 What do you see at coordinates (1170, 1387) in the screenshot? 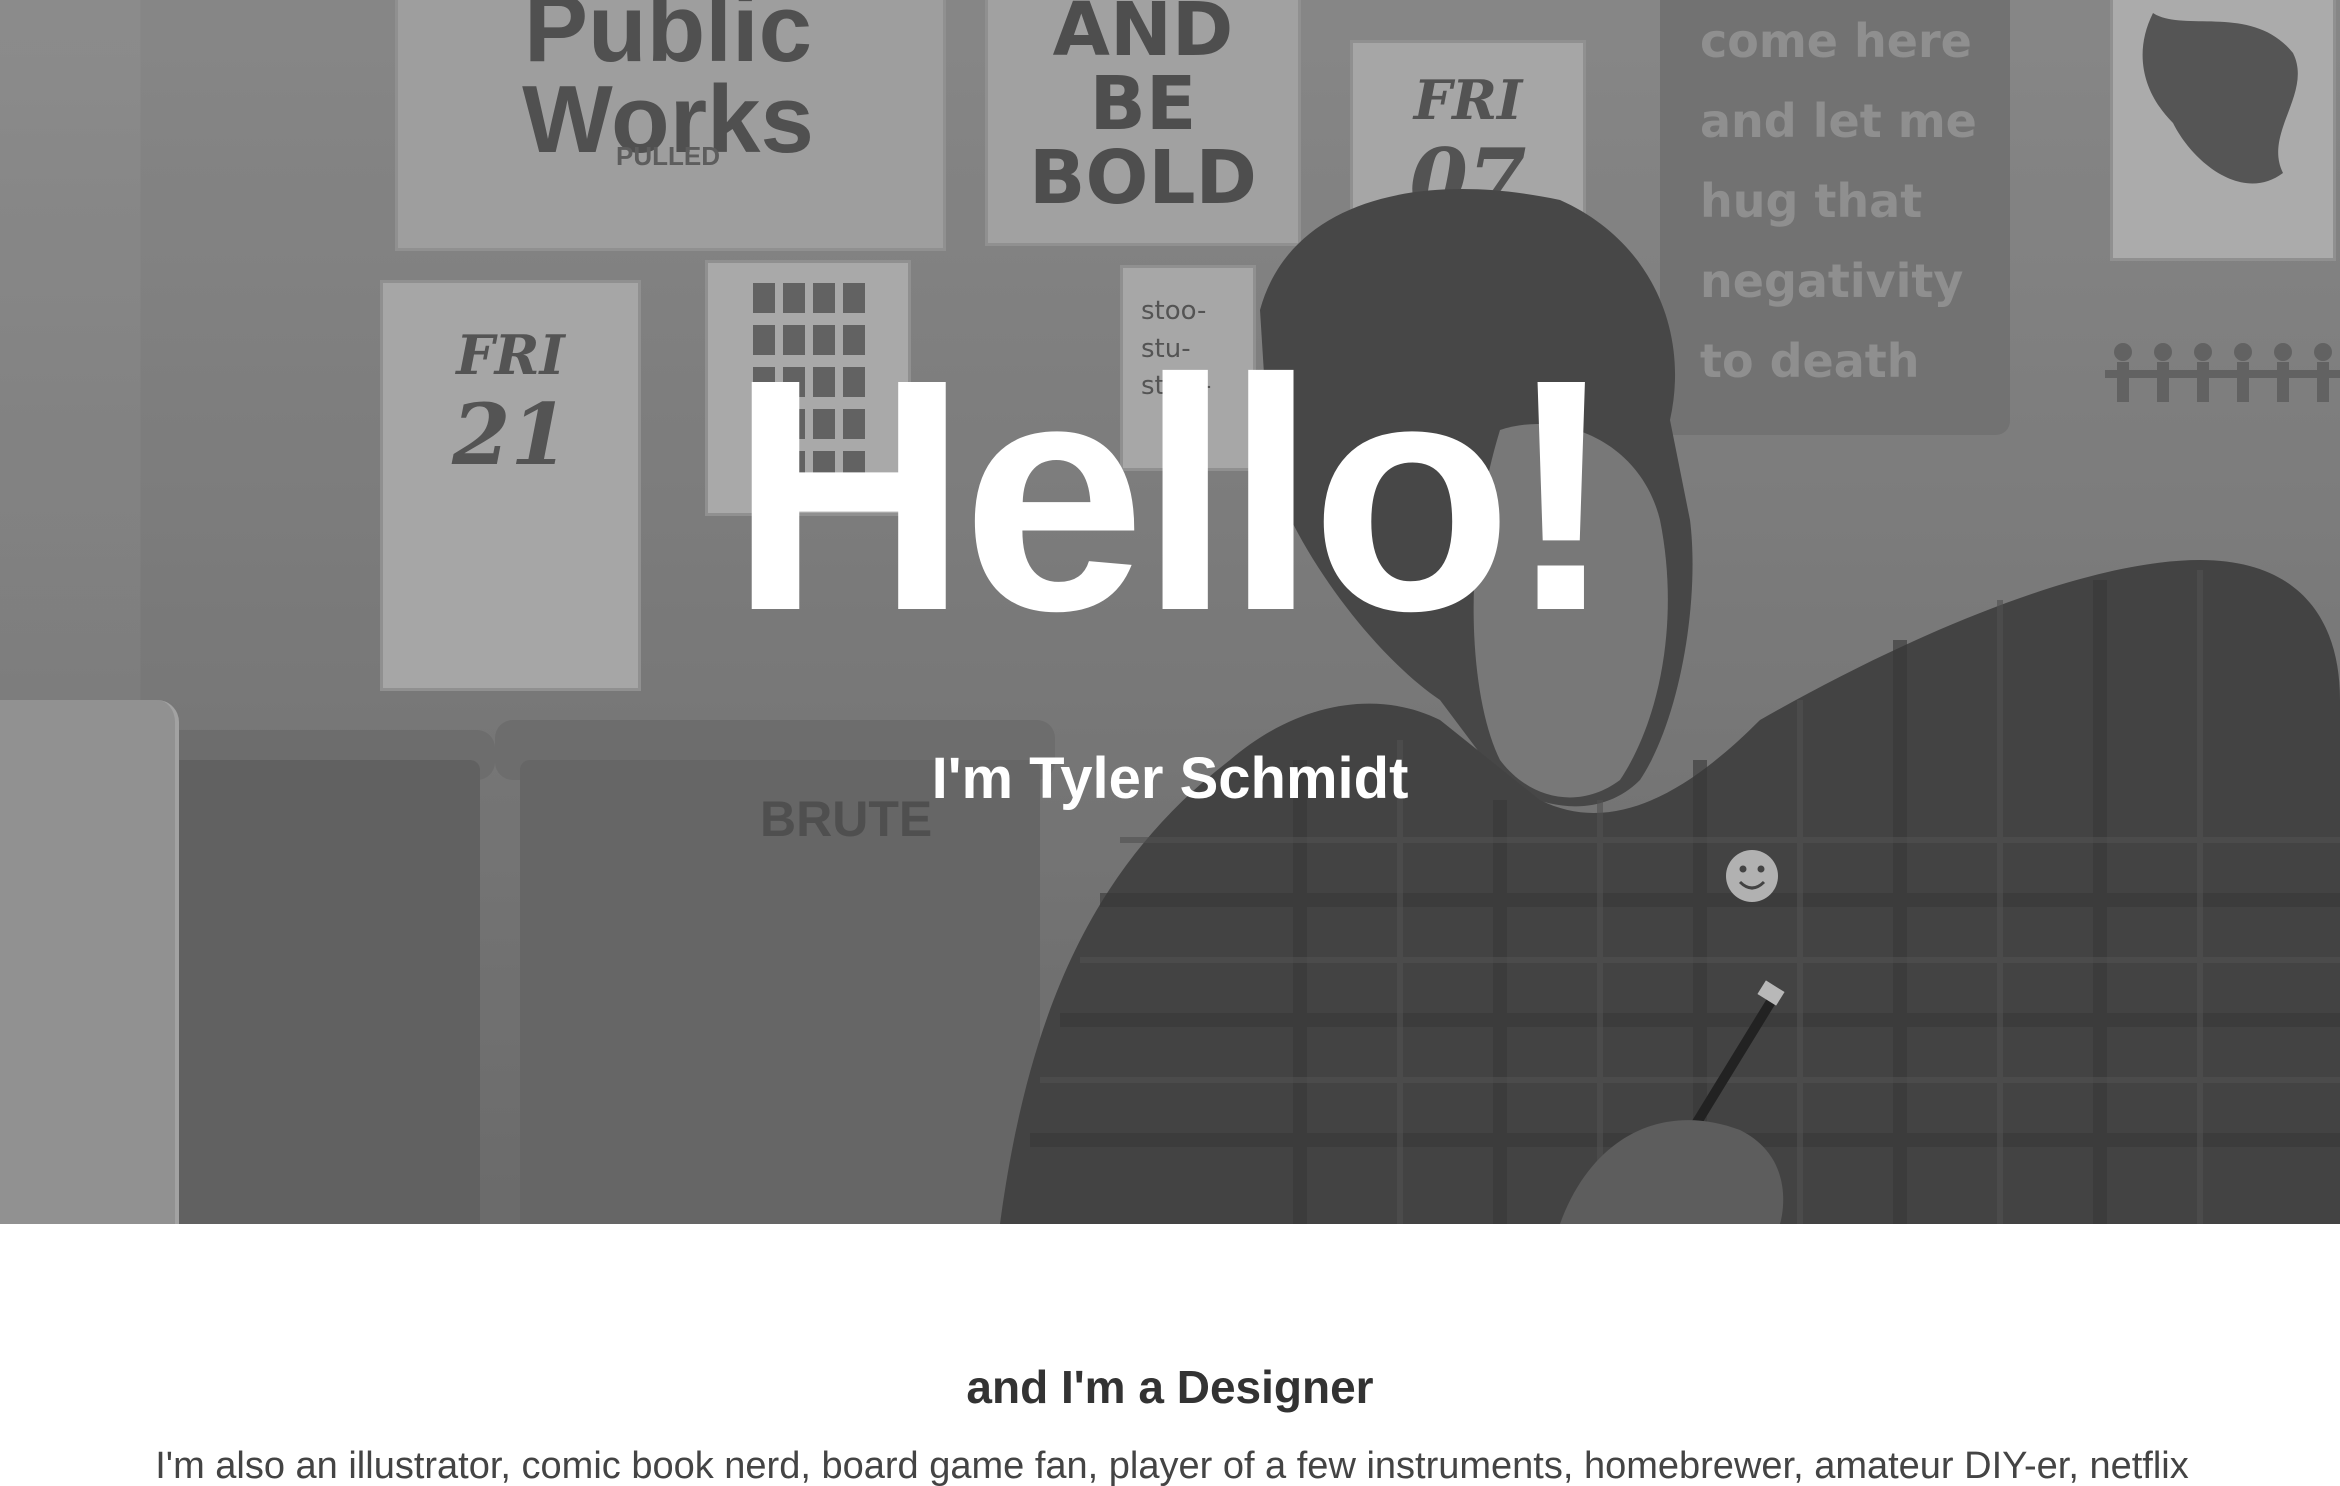
I see `intro-heading: and I'm a Designer` at bounding box center [1170, 1387].